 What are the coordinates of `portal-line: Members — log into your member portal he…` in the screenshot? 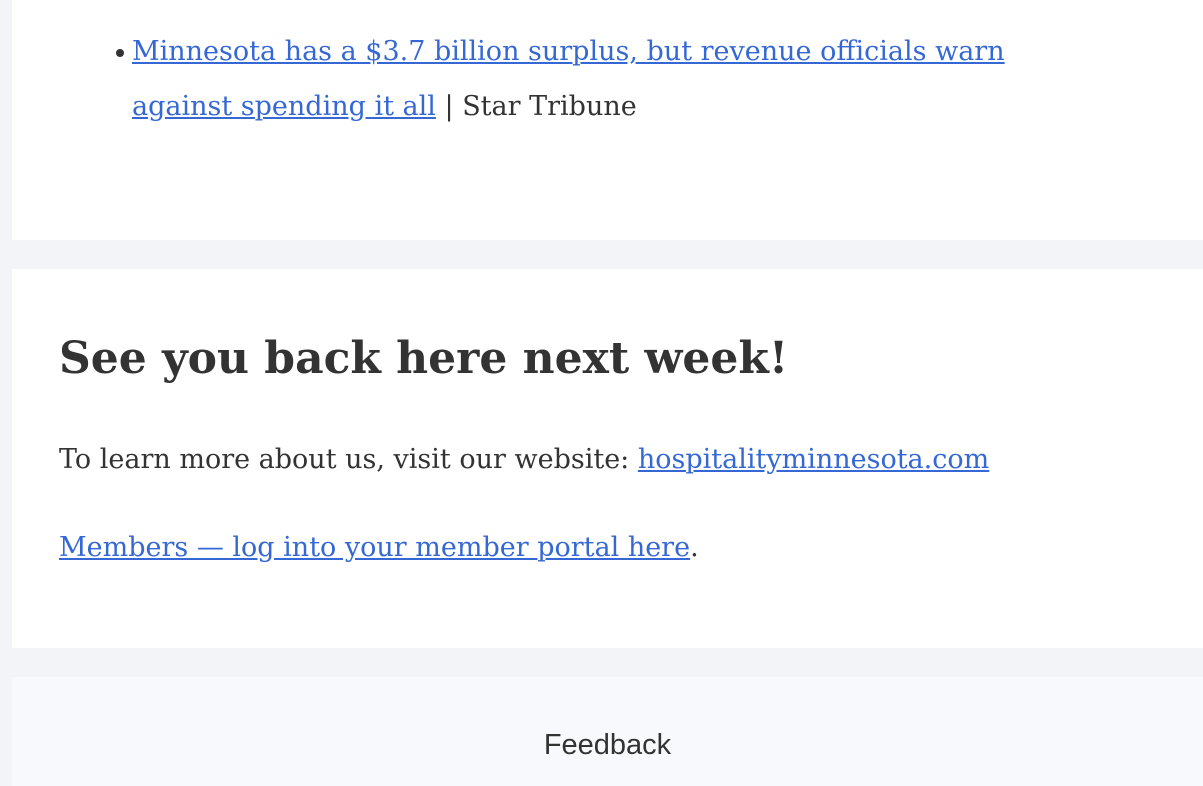 It's located at (379, 548).